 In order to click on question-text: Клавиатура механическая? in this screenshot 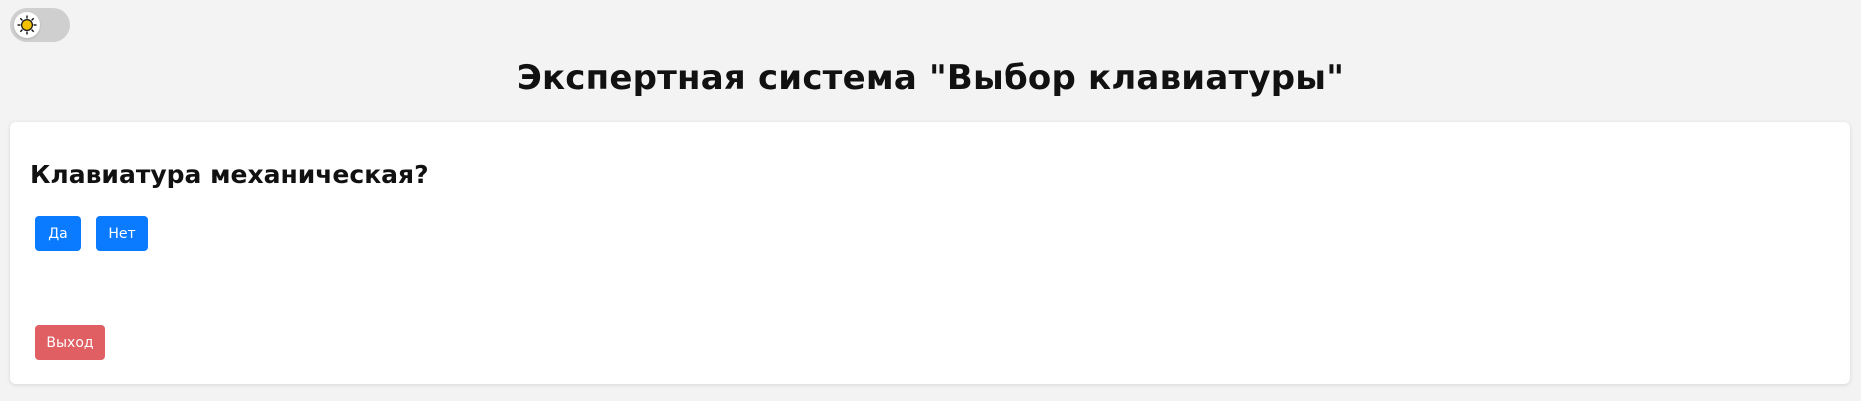, I will do `click(229, 174)`.